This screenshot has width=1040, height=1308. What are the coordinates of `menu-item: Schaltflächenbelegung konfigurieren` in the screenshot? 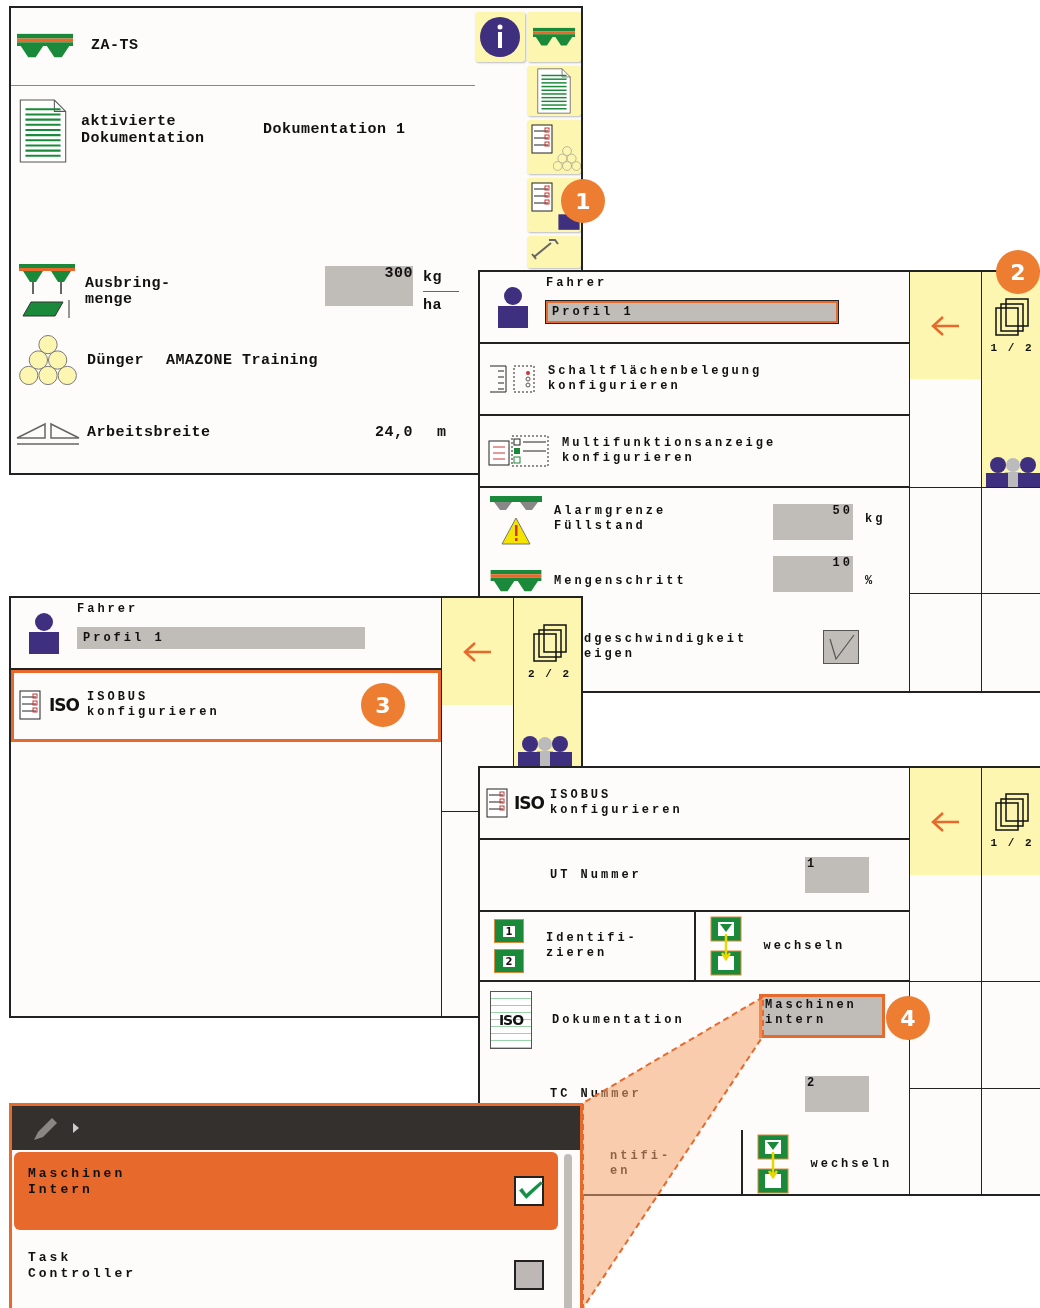 It's located at (694, 380).